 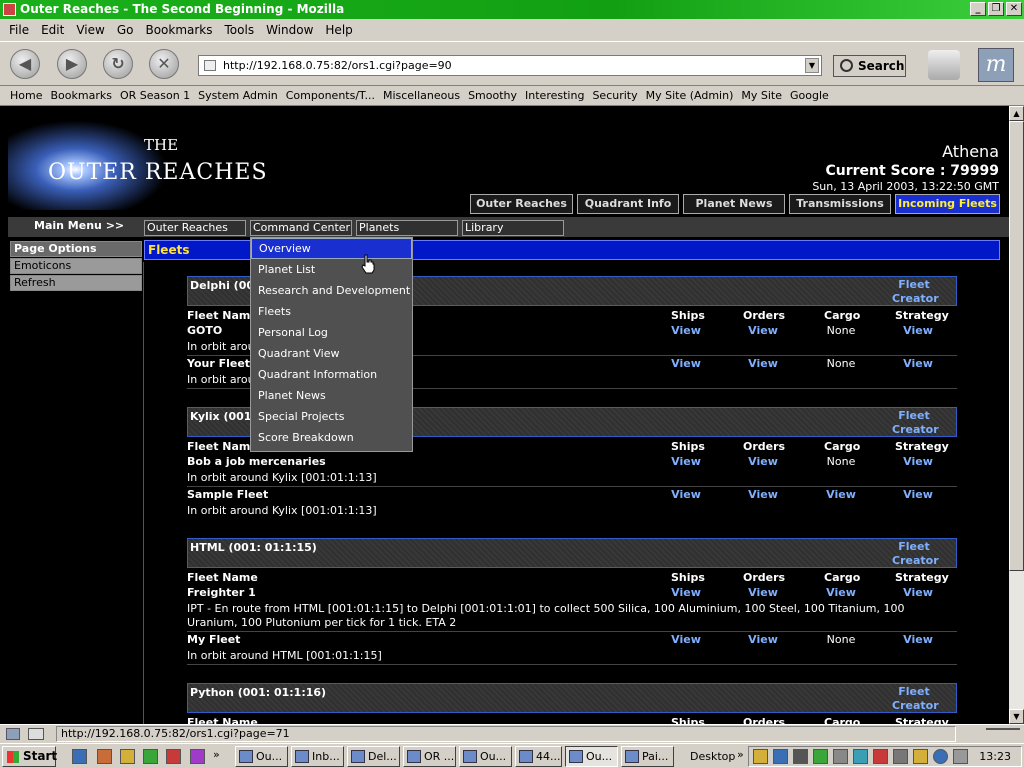 What do you see at coordinates (944, 65) in the screenshot?
I see `print-icon` at bounding box center [944, 65].